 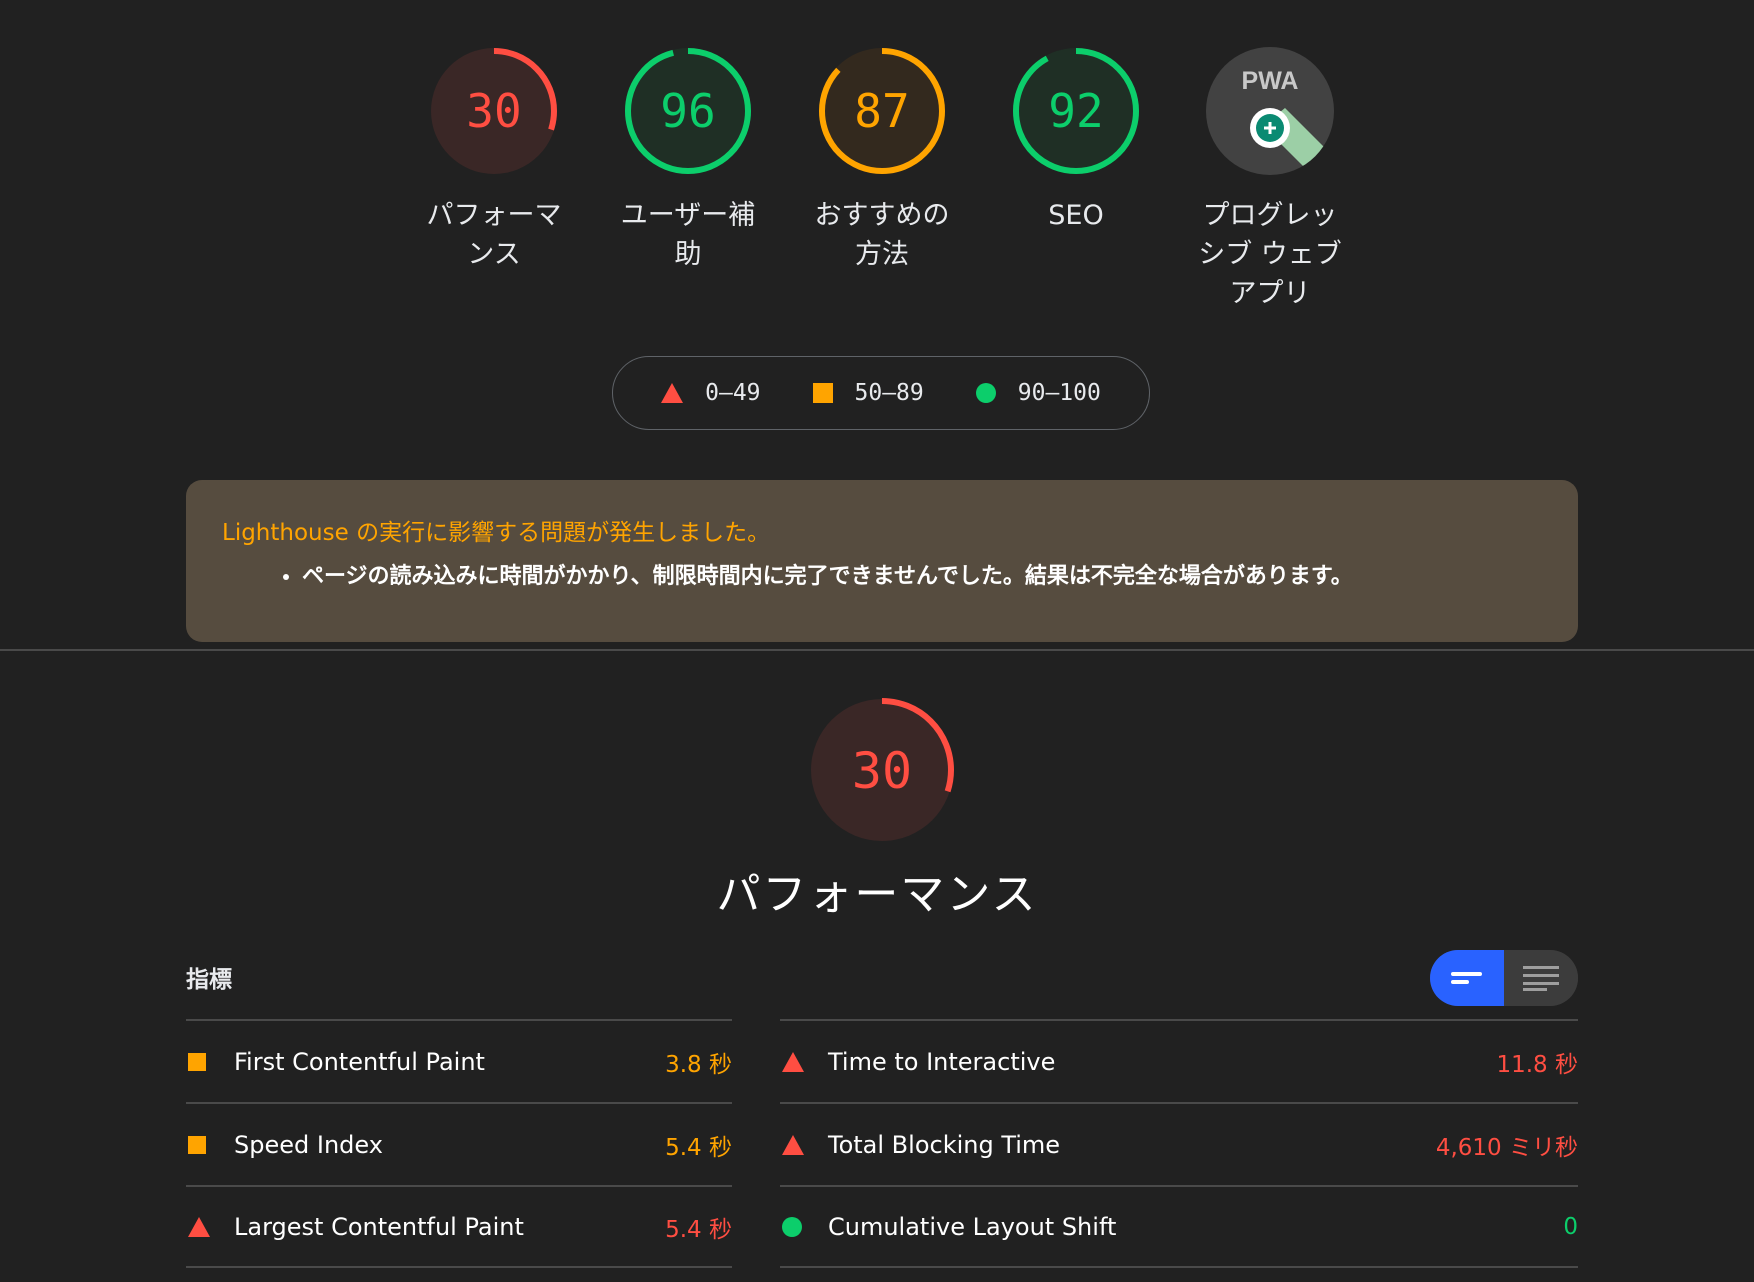 I want to click on legend-pass-text: 90–100, so click(x=1059, y=393).